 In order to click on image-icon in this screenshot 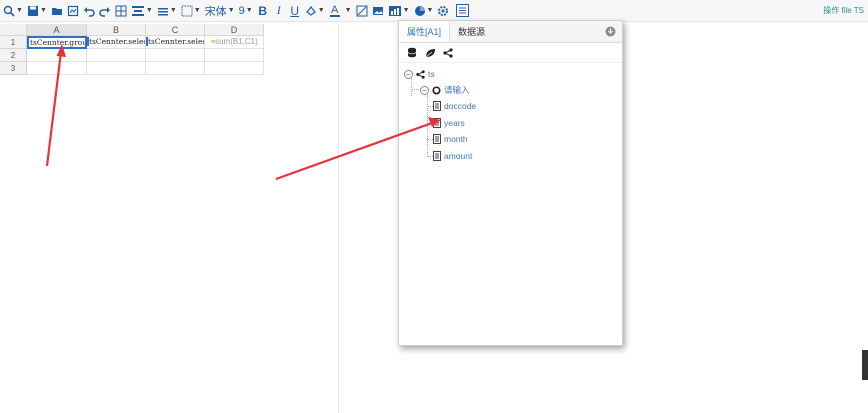, I will do `click(362, 11)`.